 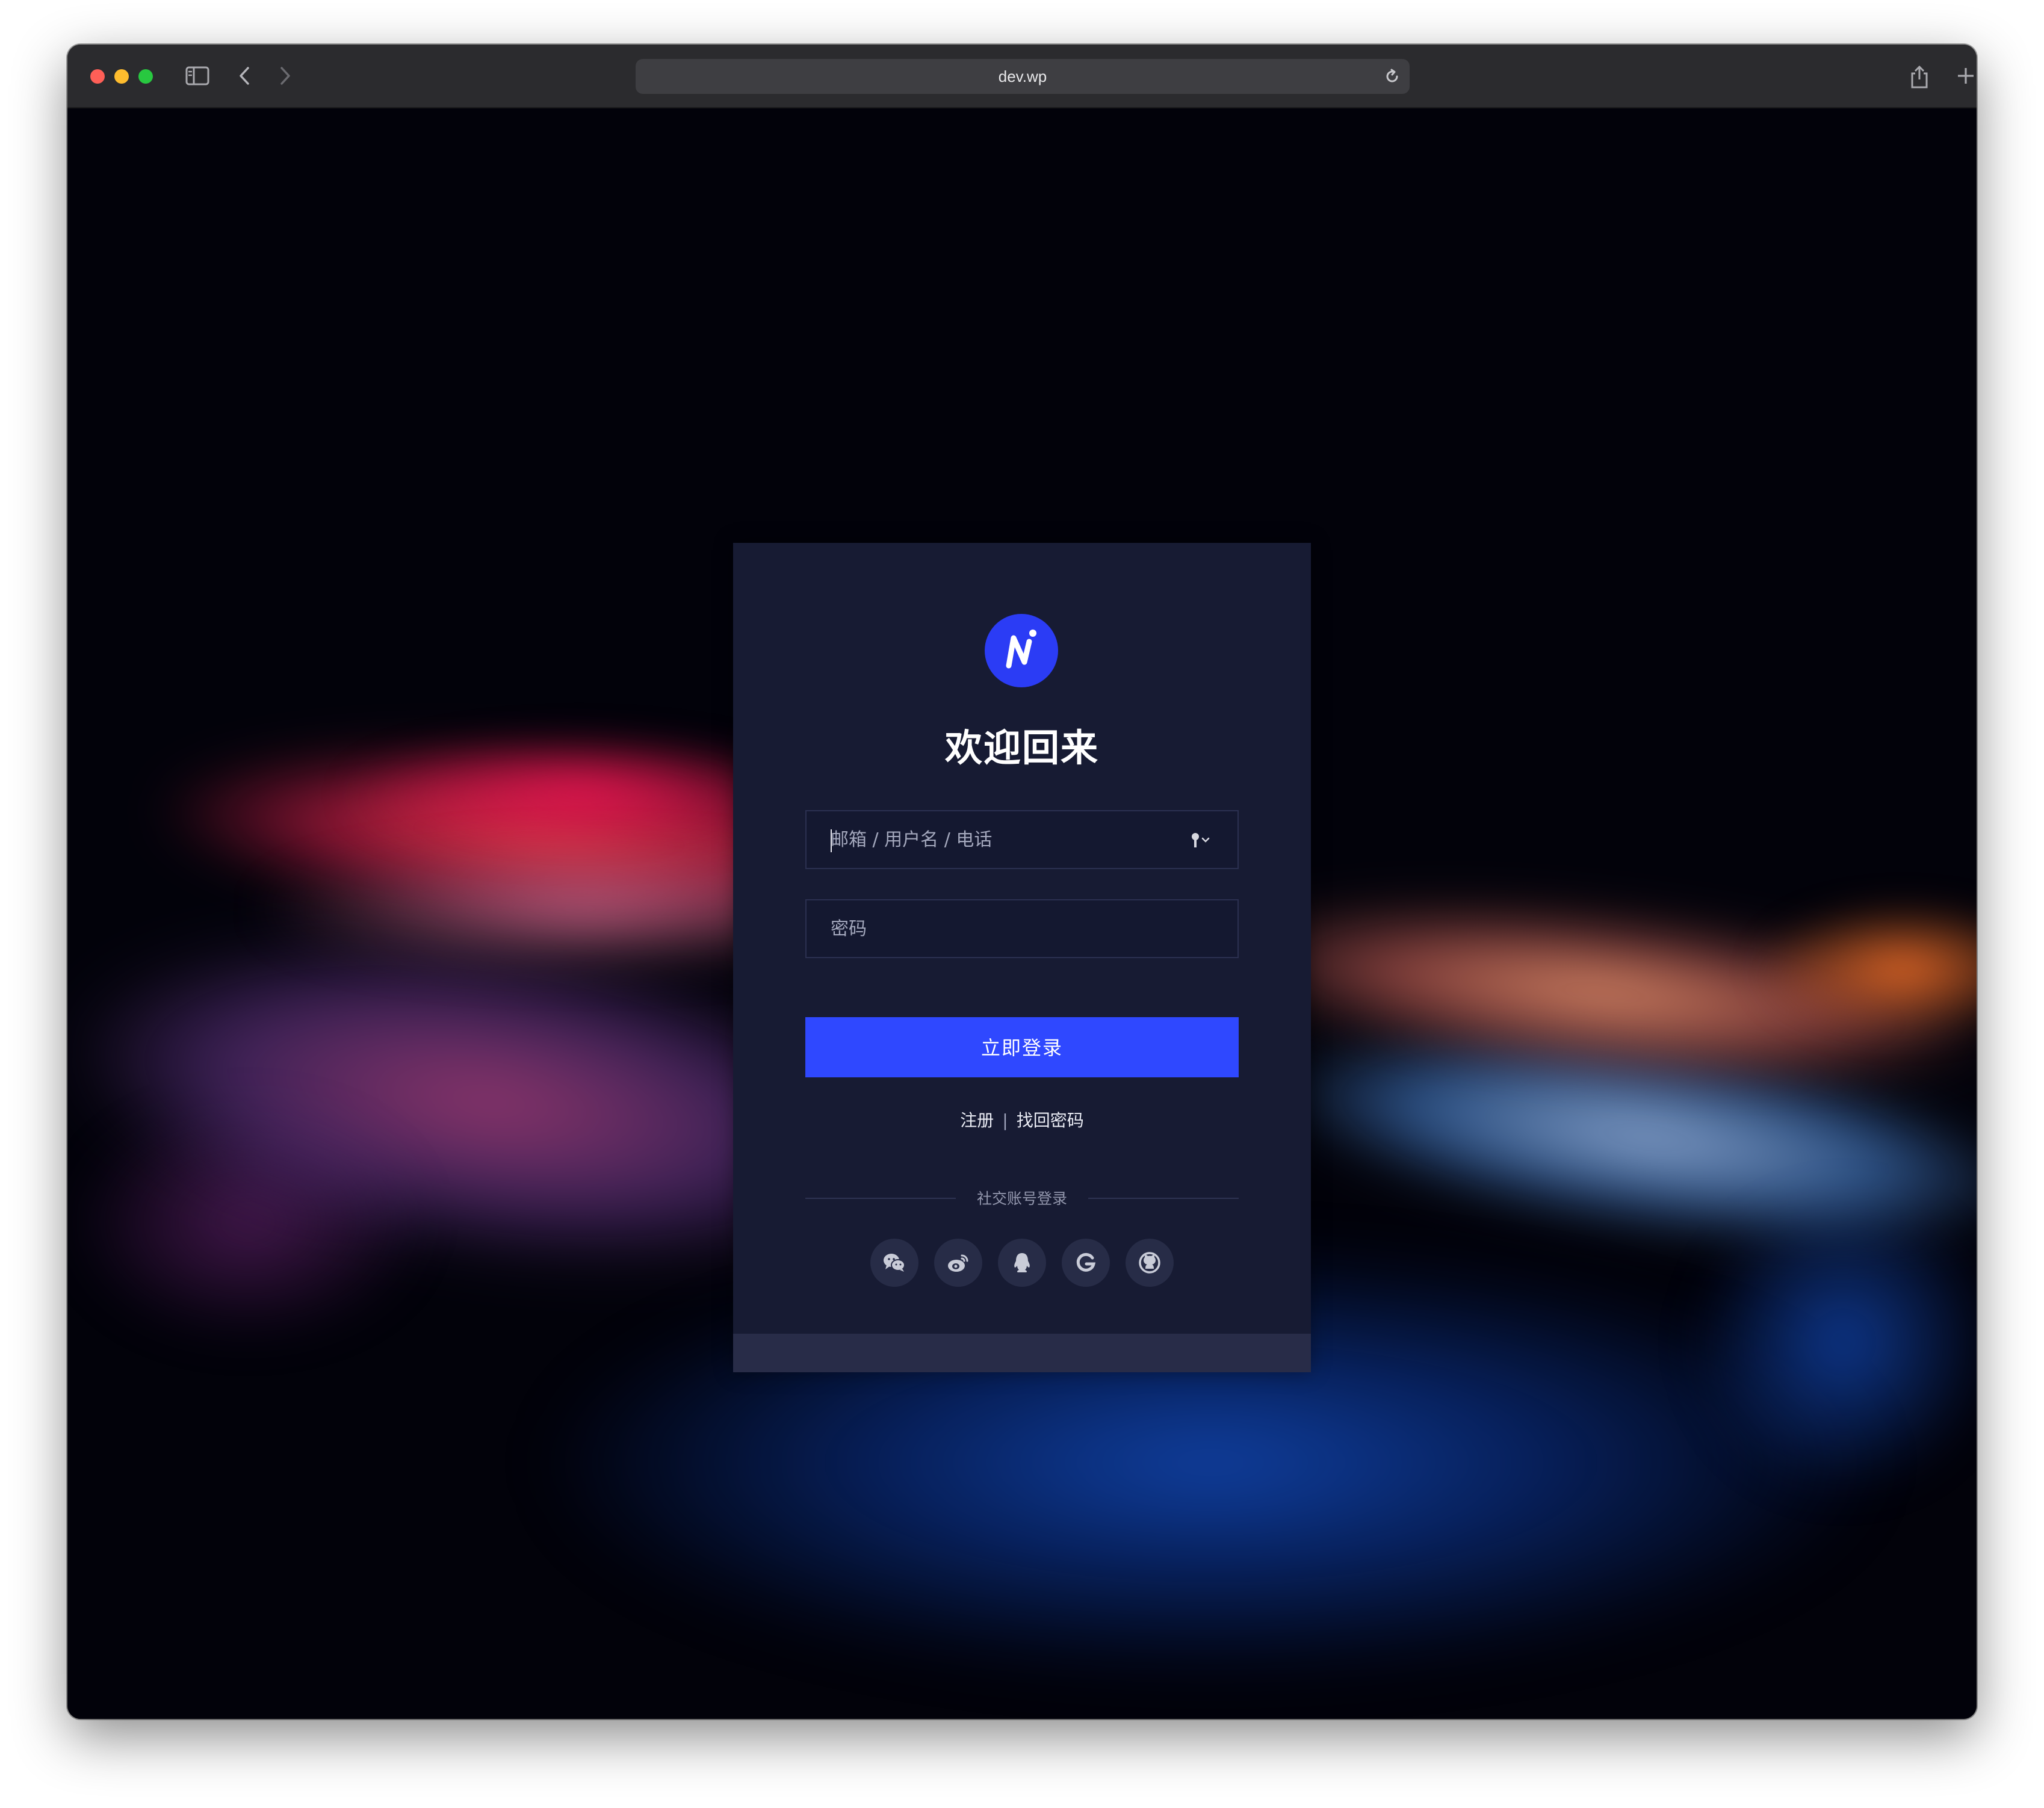 I want to click on text-caret, so click(x=831, y=840).